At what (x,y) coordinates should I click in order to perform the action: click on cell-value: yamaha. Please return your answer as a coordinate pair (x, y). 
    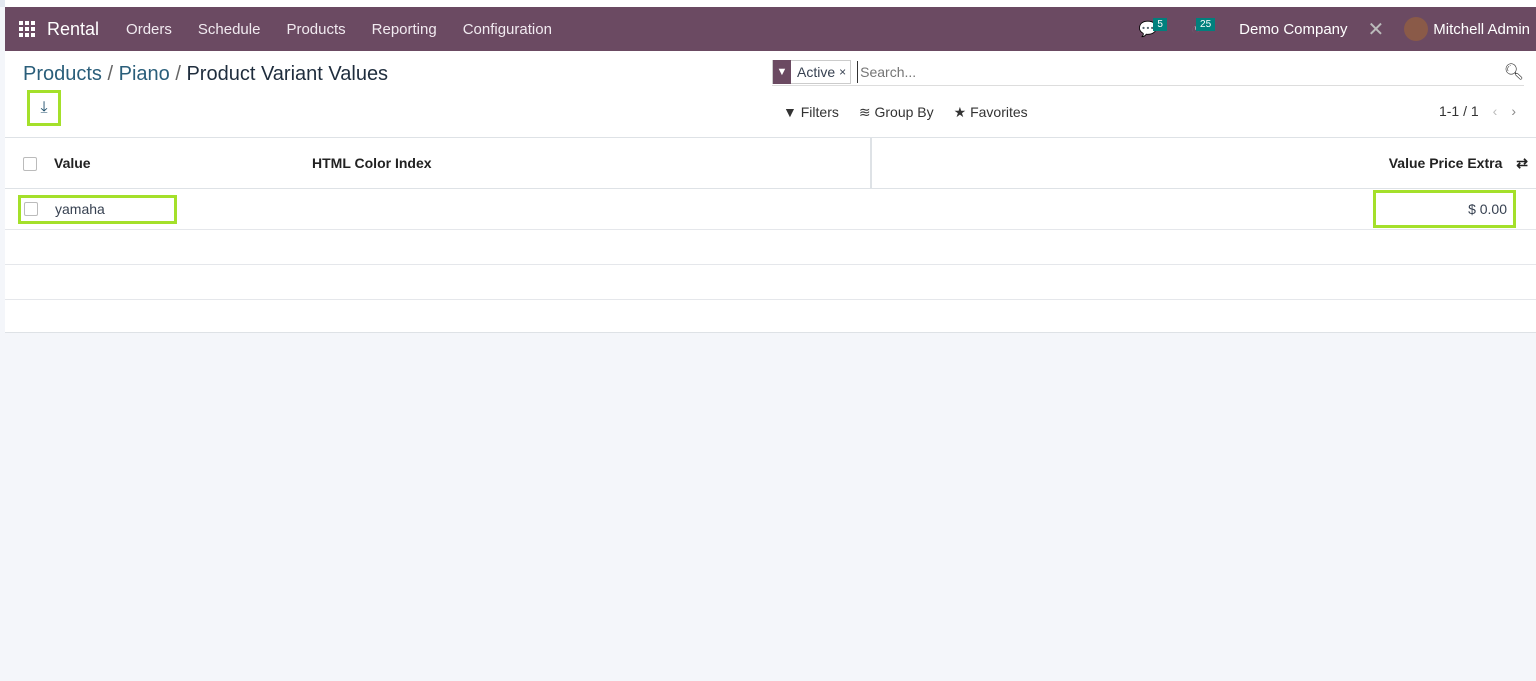
    Looking at the image, I should click on (80, 209).